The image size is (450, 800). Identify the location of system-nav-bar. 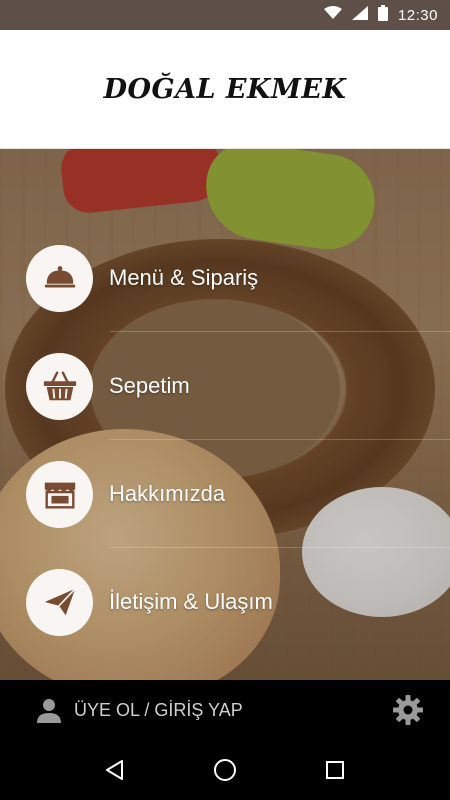
(225, 770).